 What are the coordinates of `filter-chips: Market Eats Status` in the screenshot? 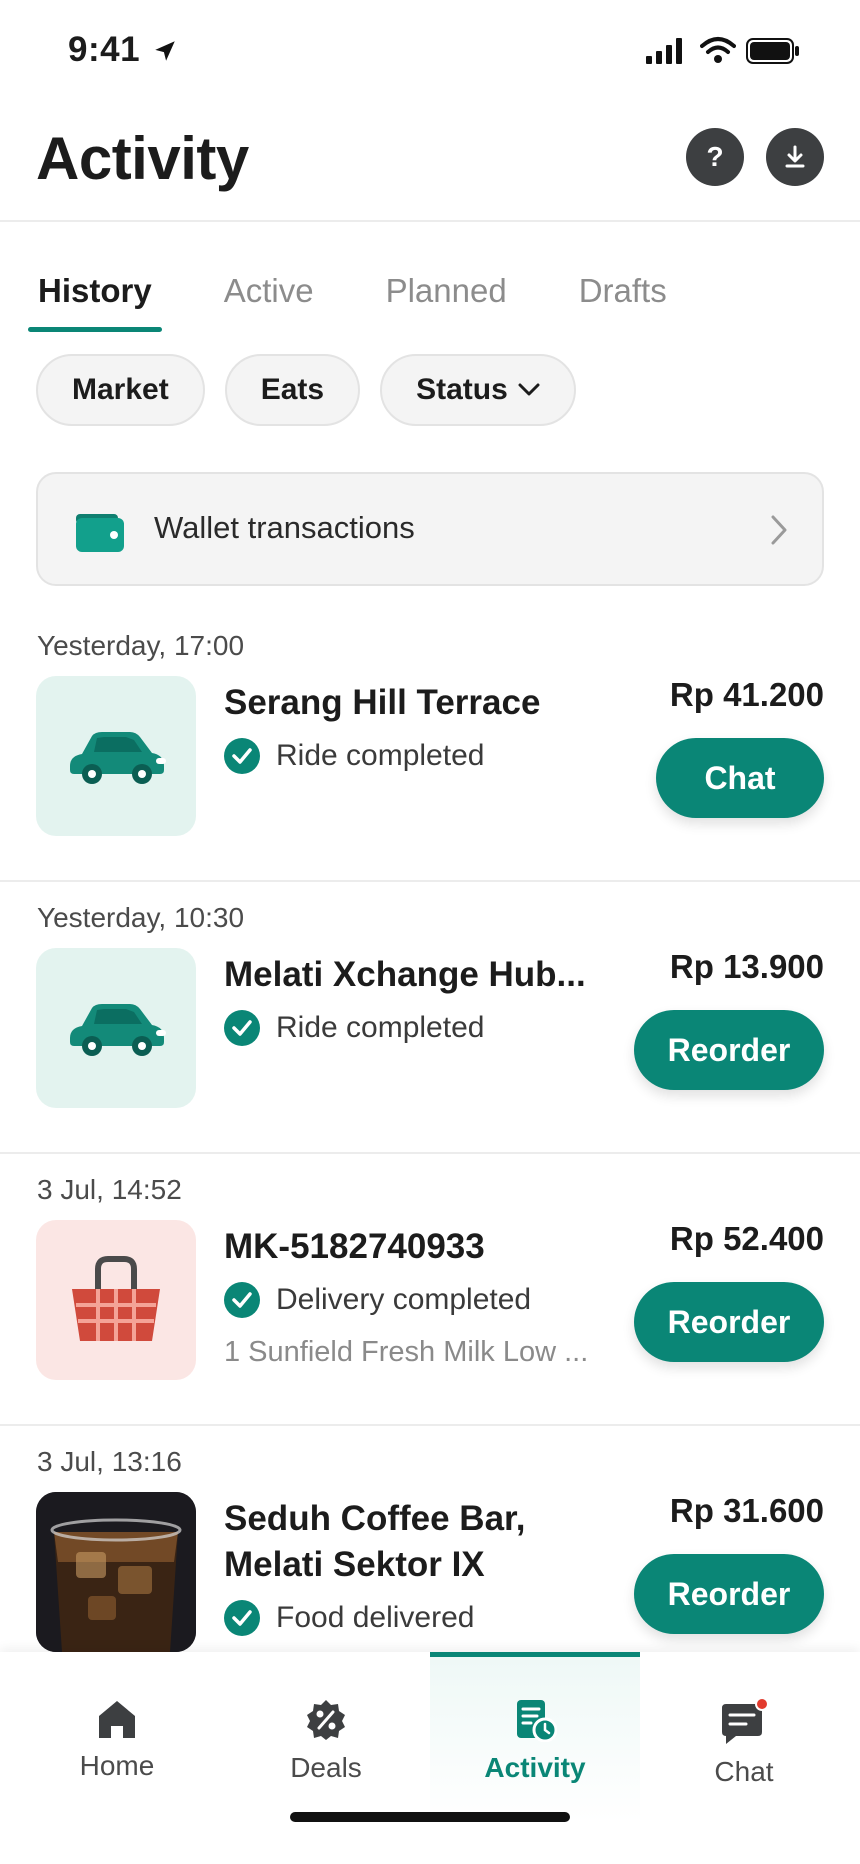 It's located at (306, 390).